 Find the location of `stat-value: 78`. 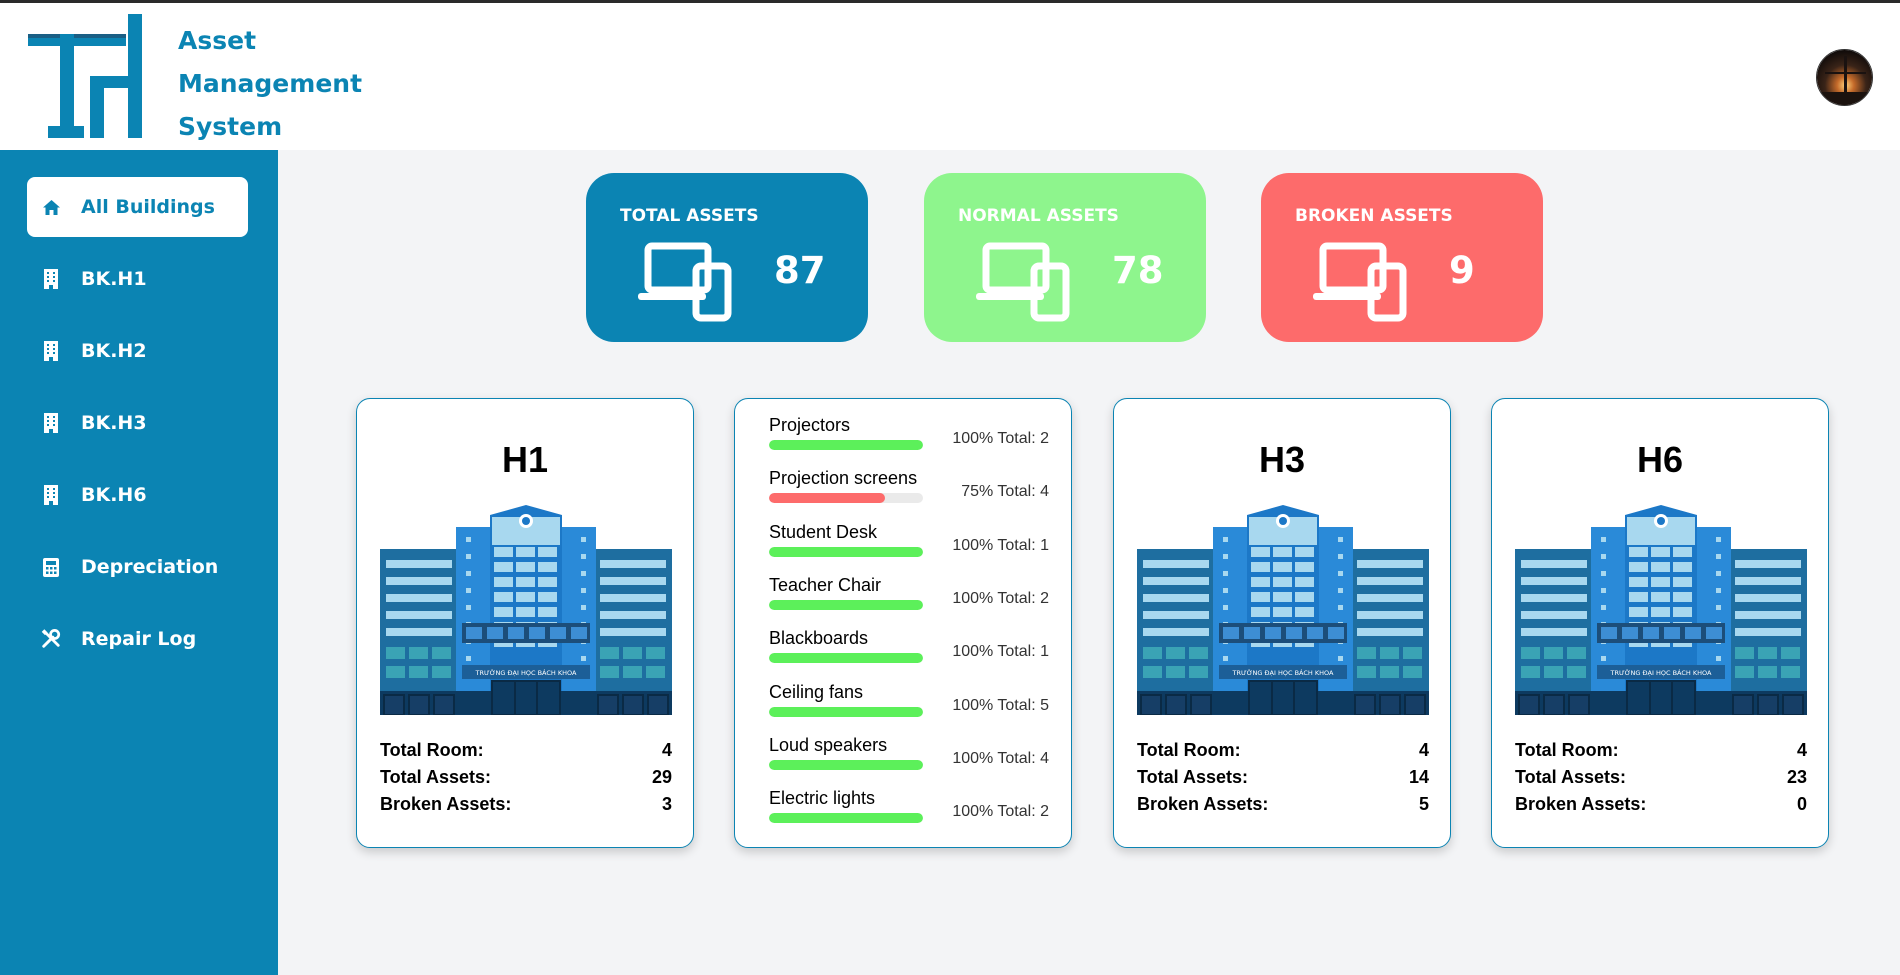

stat-value: 78 is located at coordinates (1138, 270).